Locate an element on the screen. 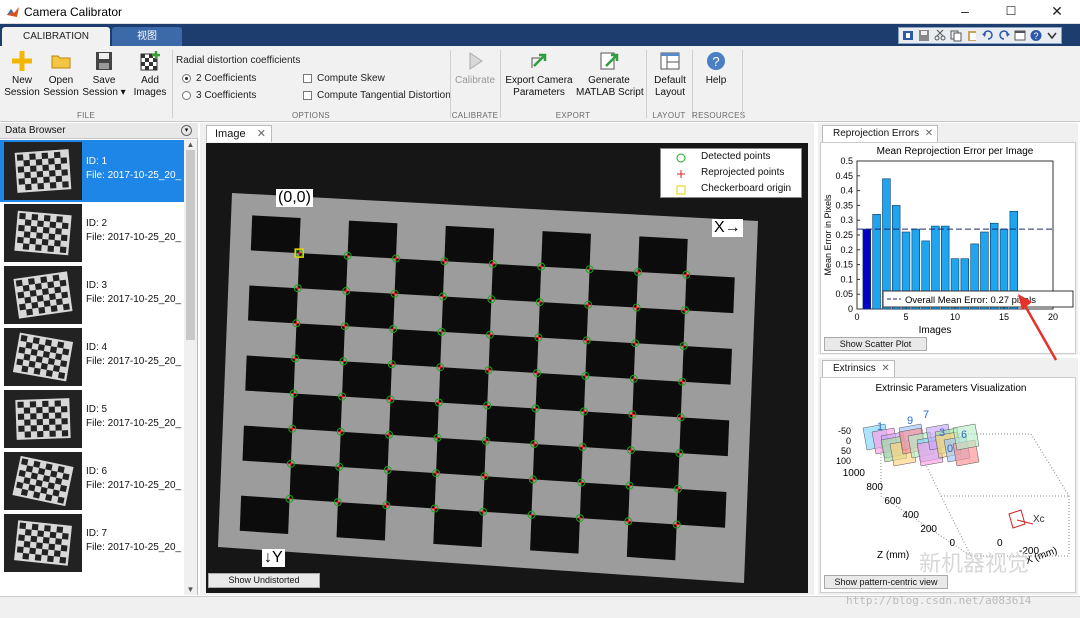  board-number: 6 is located at coordinates (964, 435).